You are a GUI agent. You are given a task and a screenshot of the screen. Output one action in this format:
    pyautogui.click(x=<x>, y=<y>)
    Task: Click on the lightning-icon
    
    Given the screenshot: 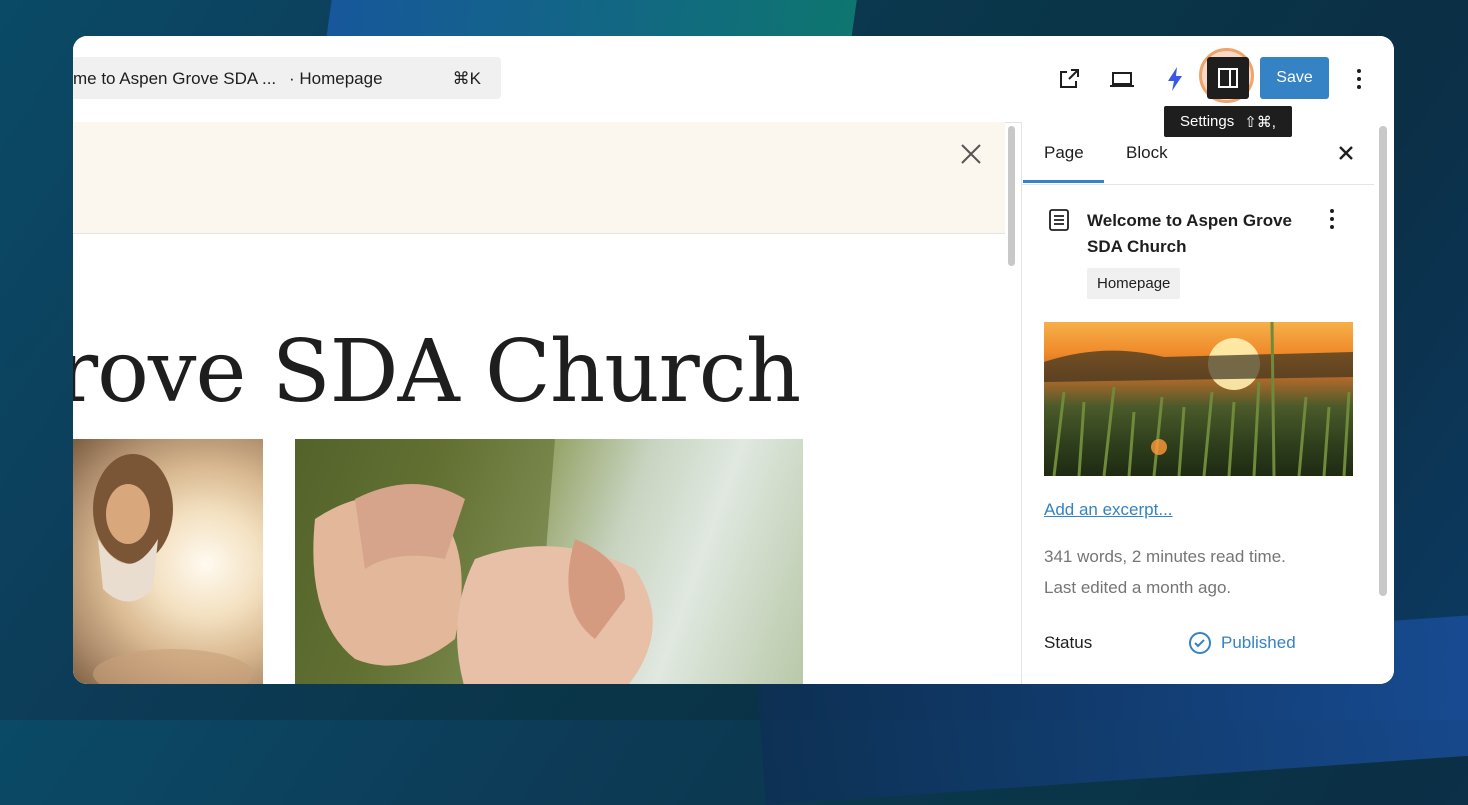 What is the action you would take?
    pyautogui.click(x=1175, y=79)
    